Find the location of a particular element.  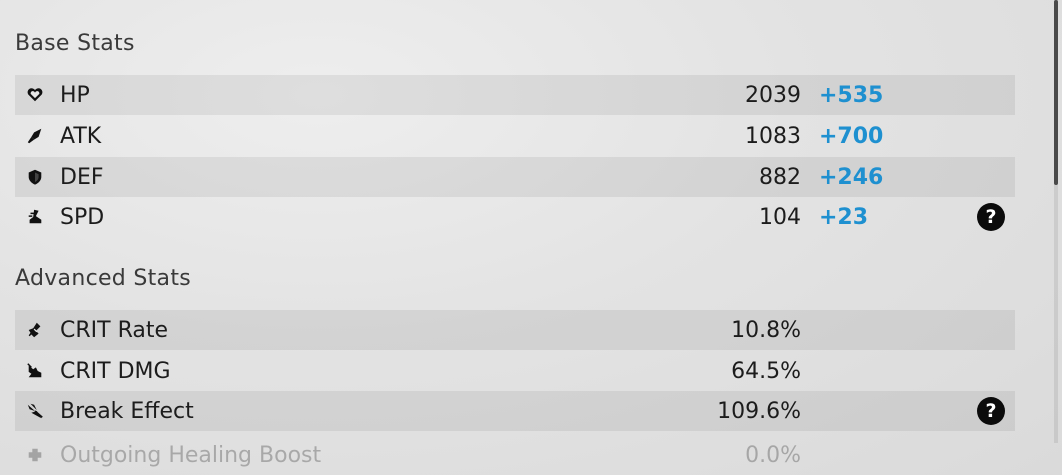

stat-row-hp: HP 2039 +535 is located at coordinates (515, 95).